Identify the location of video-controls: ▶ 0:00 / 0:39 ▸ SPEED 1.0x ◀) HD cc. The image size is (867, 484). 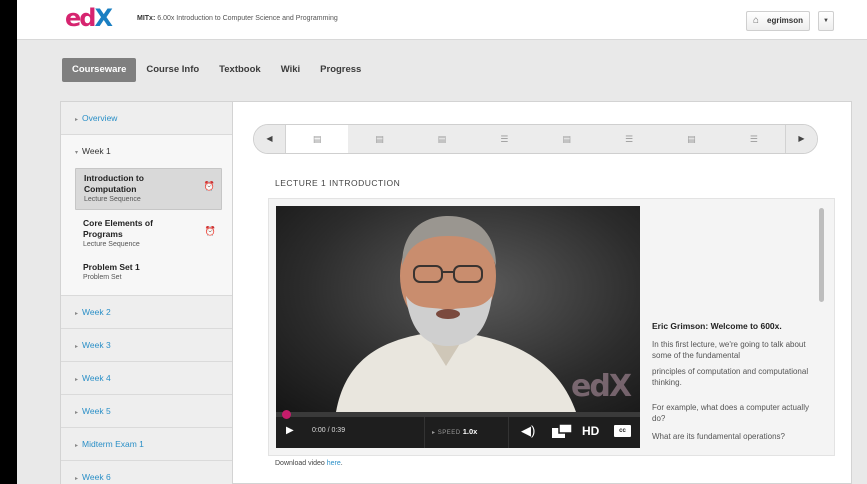
(458, 429).